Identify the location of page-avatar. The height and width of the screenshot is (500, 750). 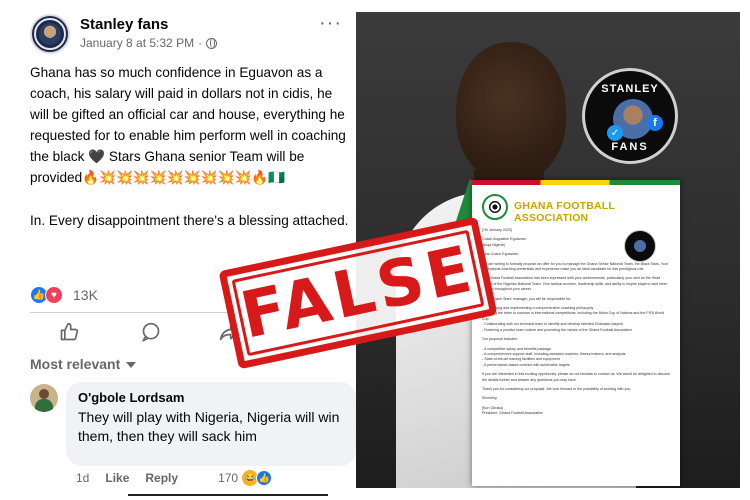
(50, 34).